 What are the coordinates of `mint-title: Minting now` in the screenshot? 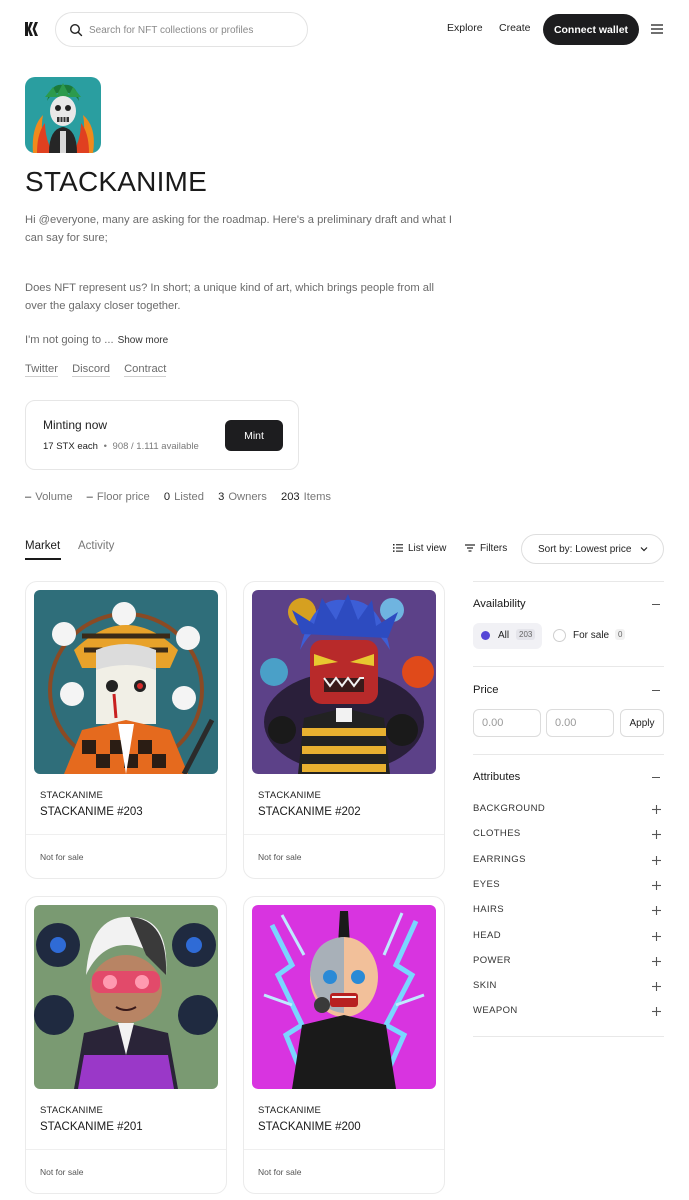 It's located at (75, 425).